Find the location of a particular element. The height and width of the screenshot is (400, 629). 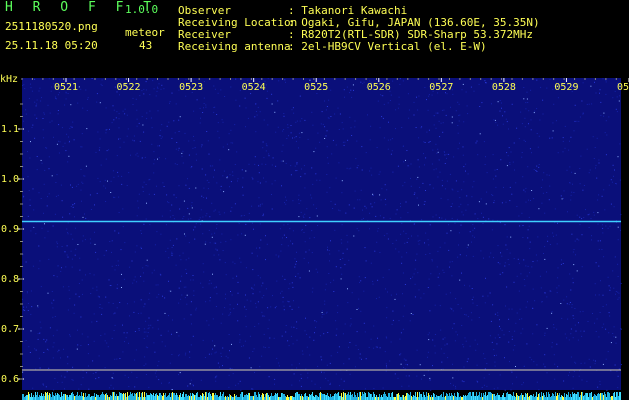

time-tick-label: 0530 is located at coordinates (623, 87).